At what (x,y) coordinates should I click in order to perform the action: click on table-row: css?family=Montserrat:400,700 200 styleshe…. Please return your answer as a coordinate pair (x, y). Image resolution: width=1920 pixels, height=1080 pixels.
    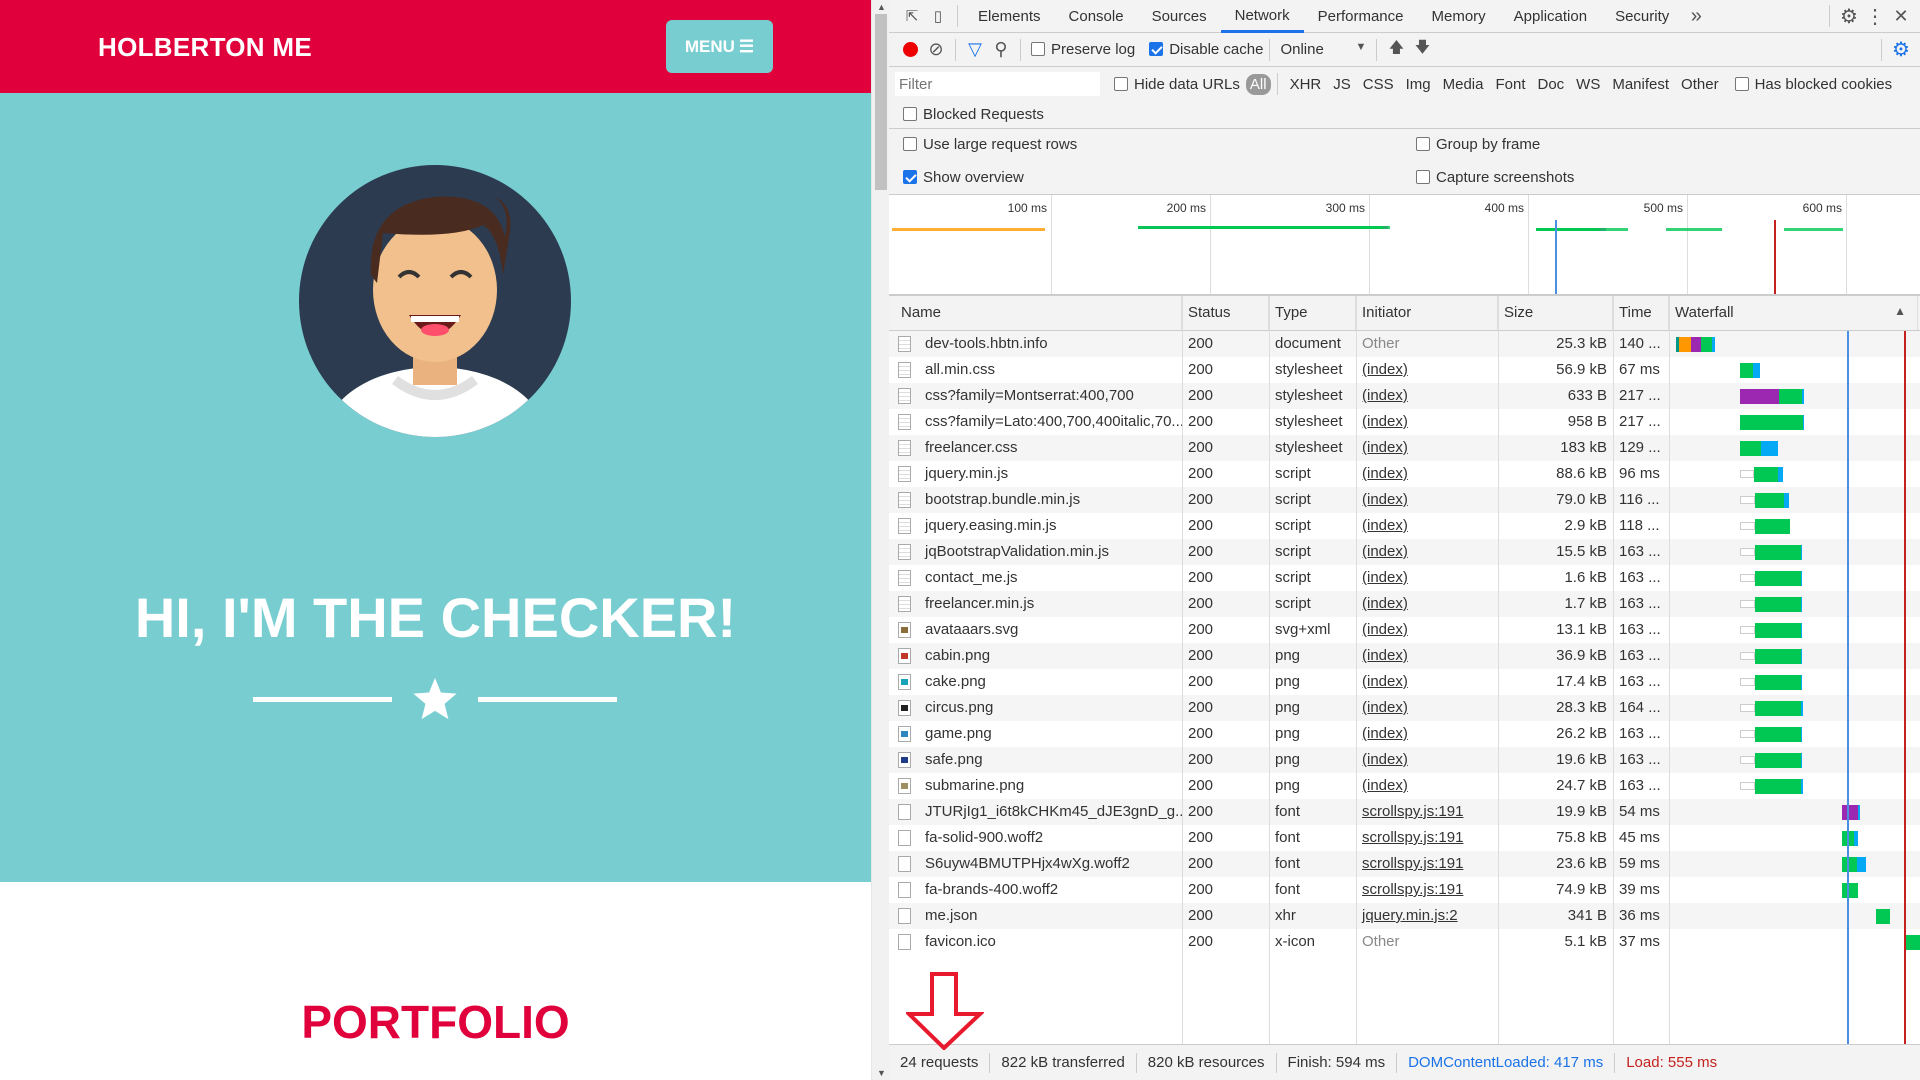
    Looking at the image, I should click on (1404, 396).